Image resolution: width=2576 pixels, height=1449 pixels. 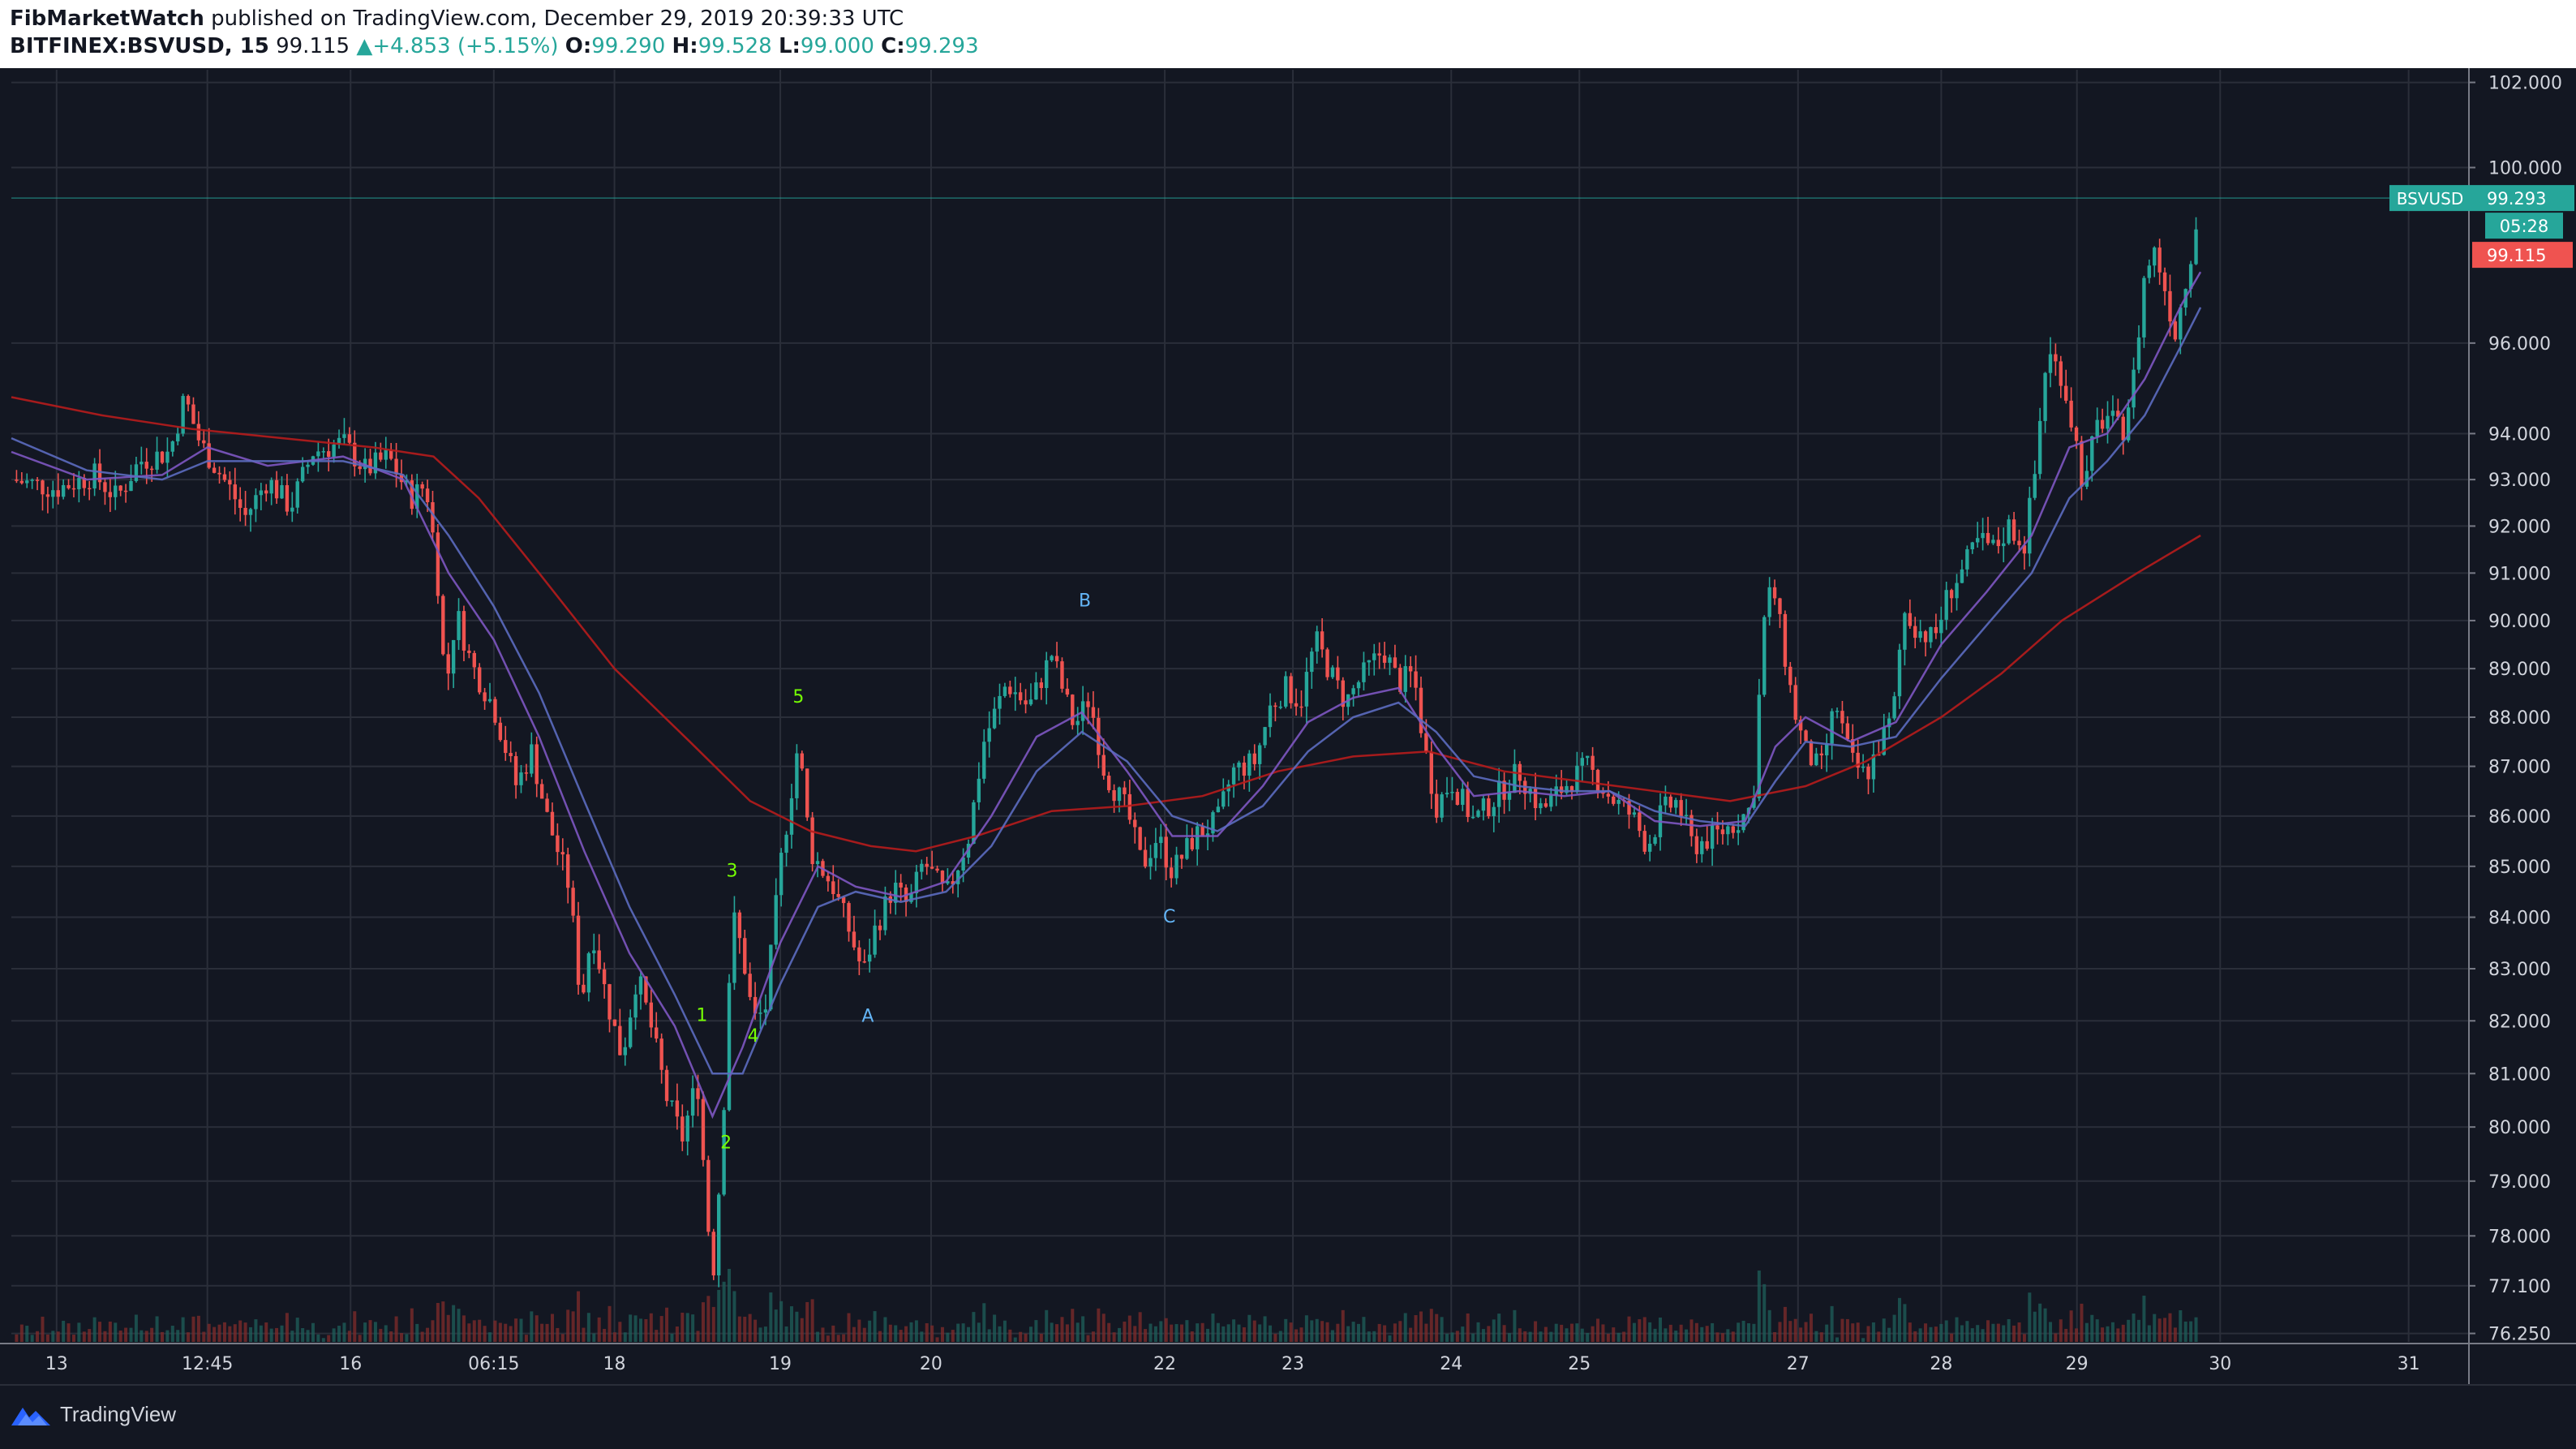 What do you see at coordinates (2519, 718) in the screenshot?
I see `y-tick-label: 88.000` at bounding box center [2519, 718].